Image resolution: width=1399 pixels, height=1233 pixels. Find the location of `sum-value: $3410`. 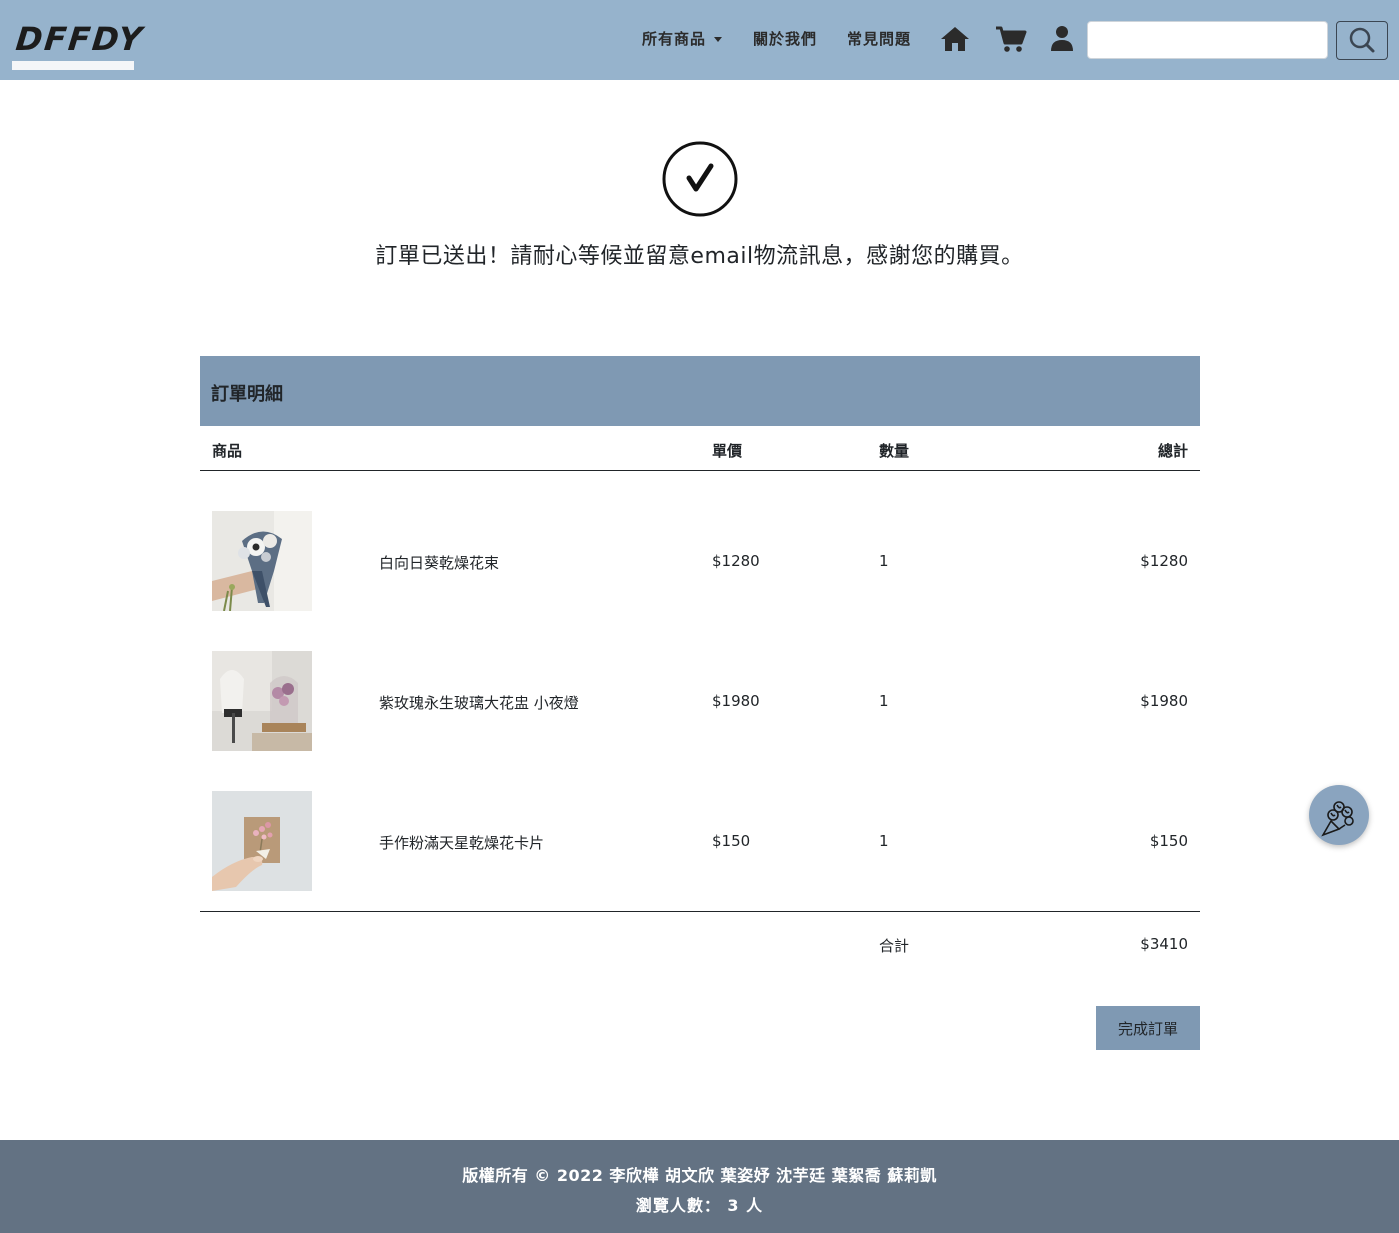

sum-value: $3410 is located at coordinates (1164, 944).